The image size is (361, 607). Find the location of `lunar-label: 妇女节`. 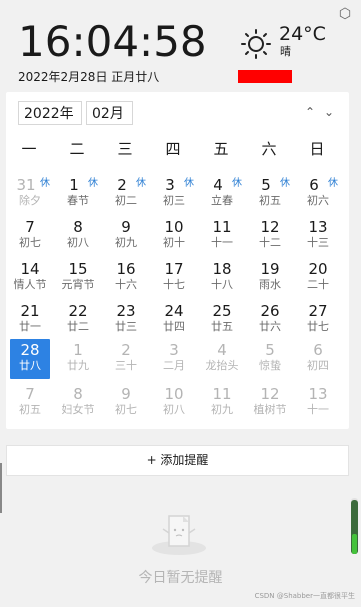

lunar-label: 妇女节 is located at coordinates (78, 409).